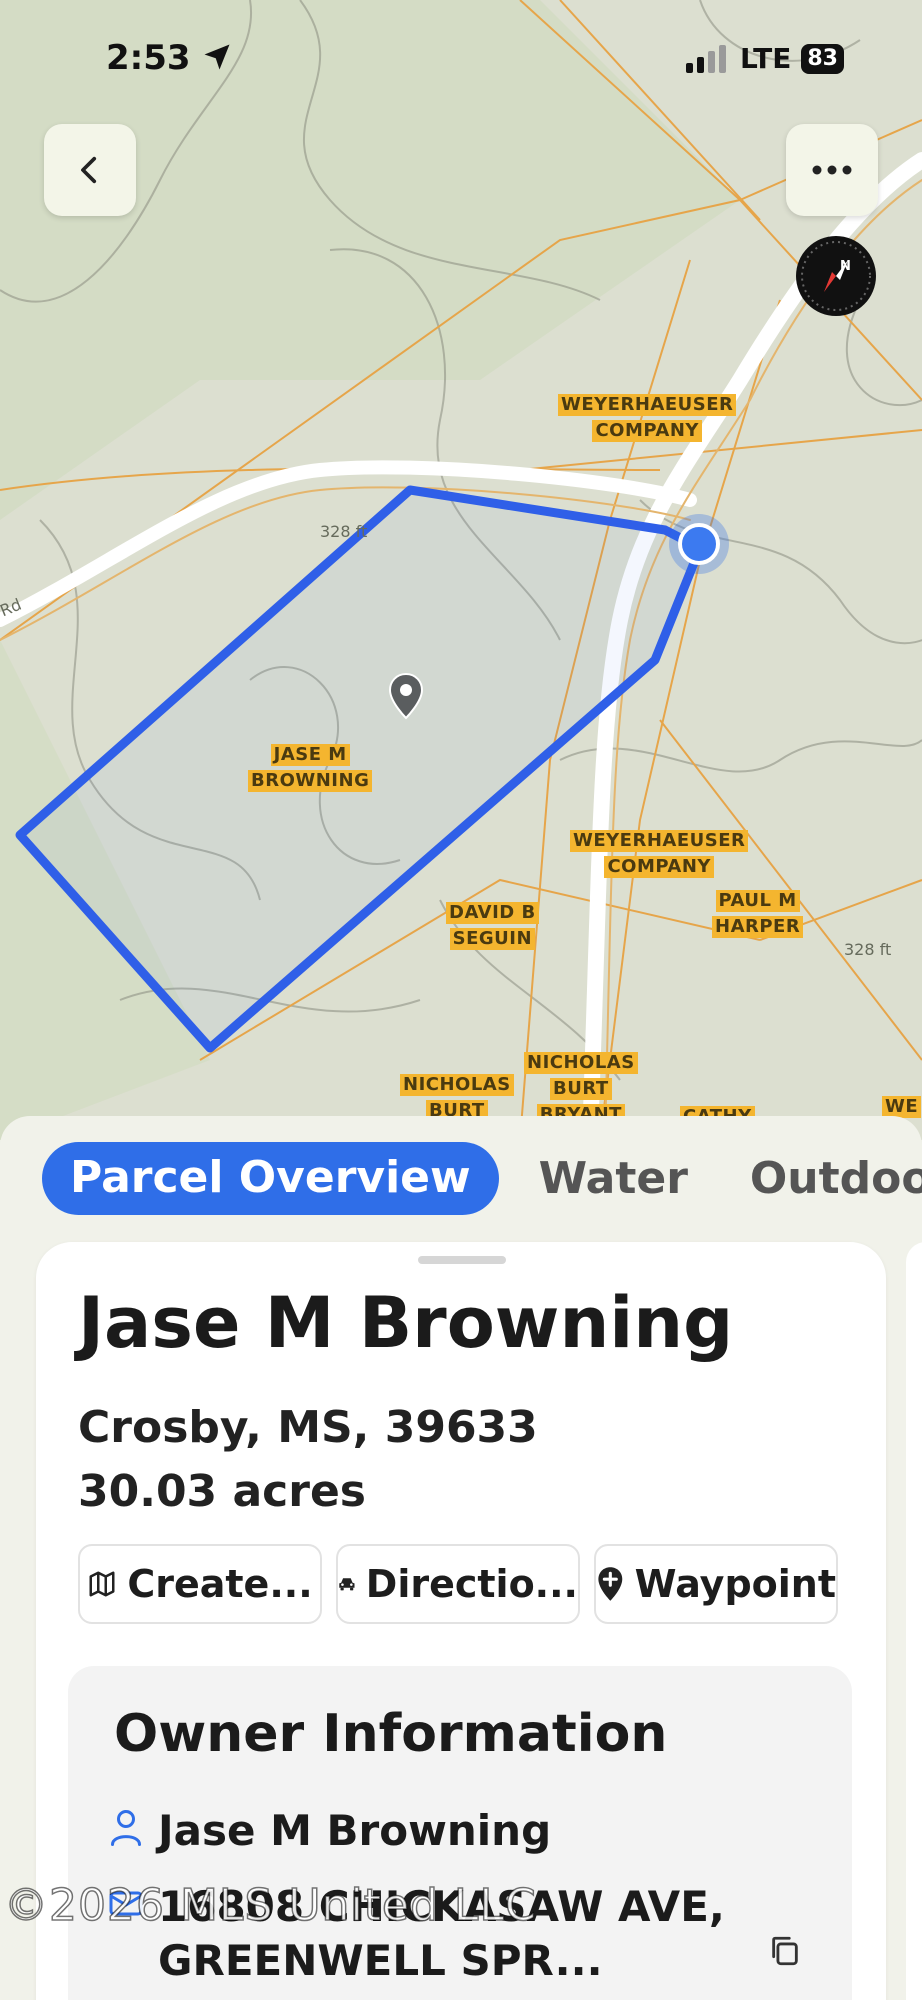  Describe the element at coordinates (347, 1584) in the screenshot. I see `car-icon` at that location.